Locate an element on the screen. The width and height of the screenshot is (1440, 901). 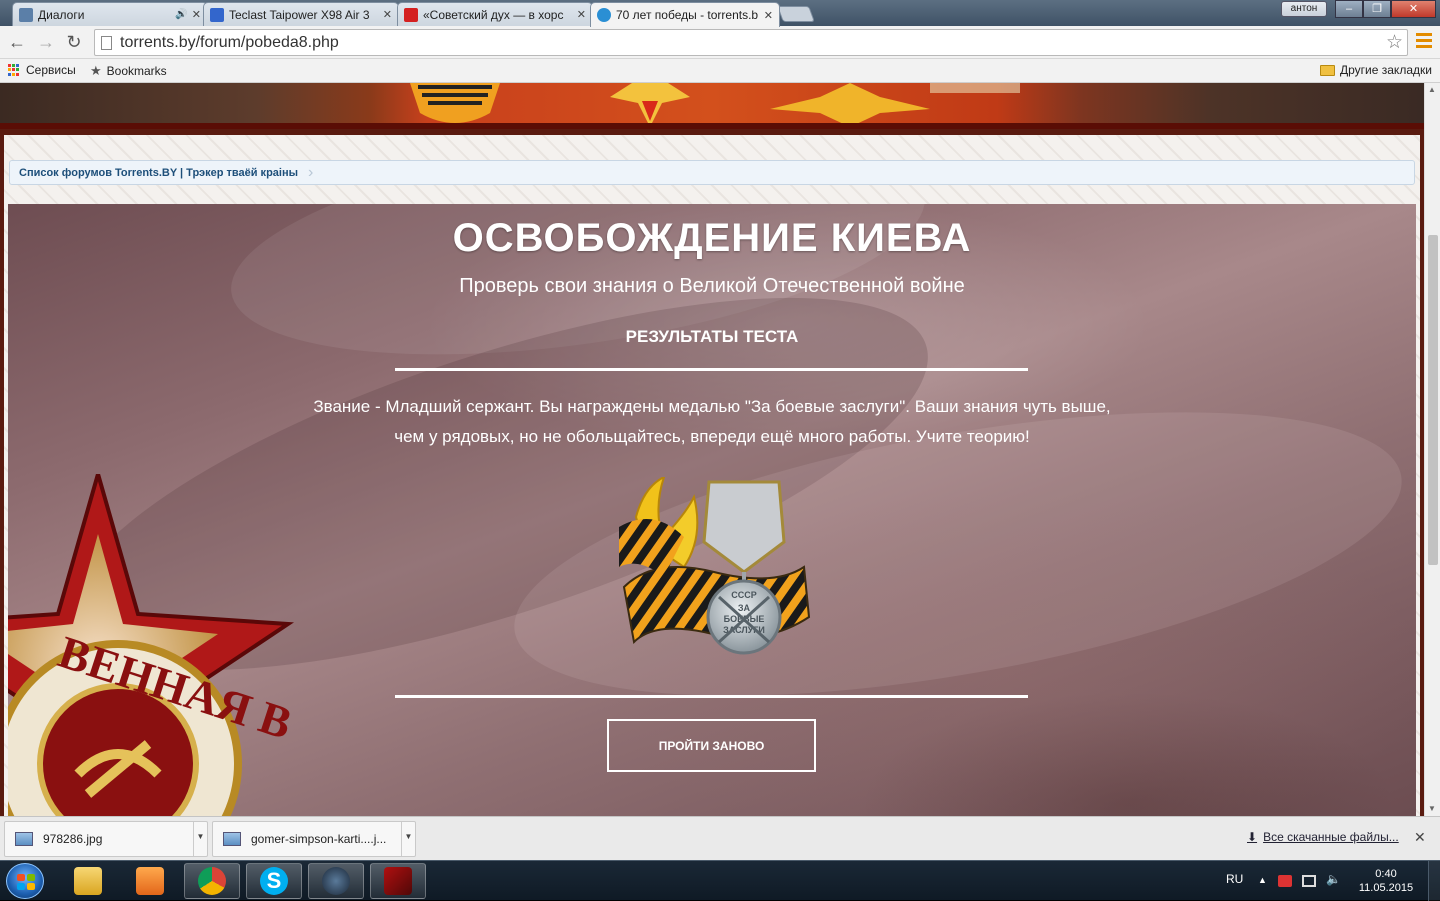
reload-icon: ↻ is located at coordinates (74, 42).